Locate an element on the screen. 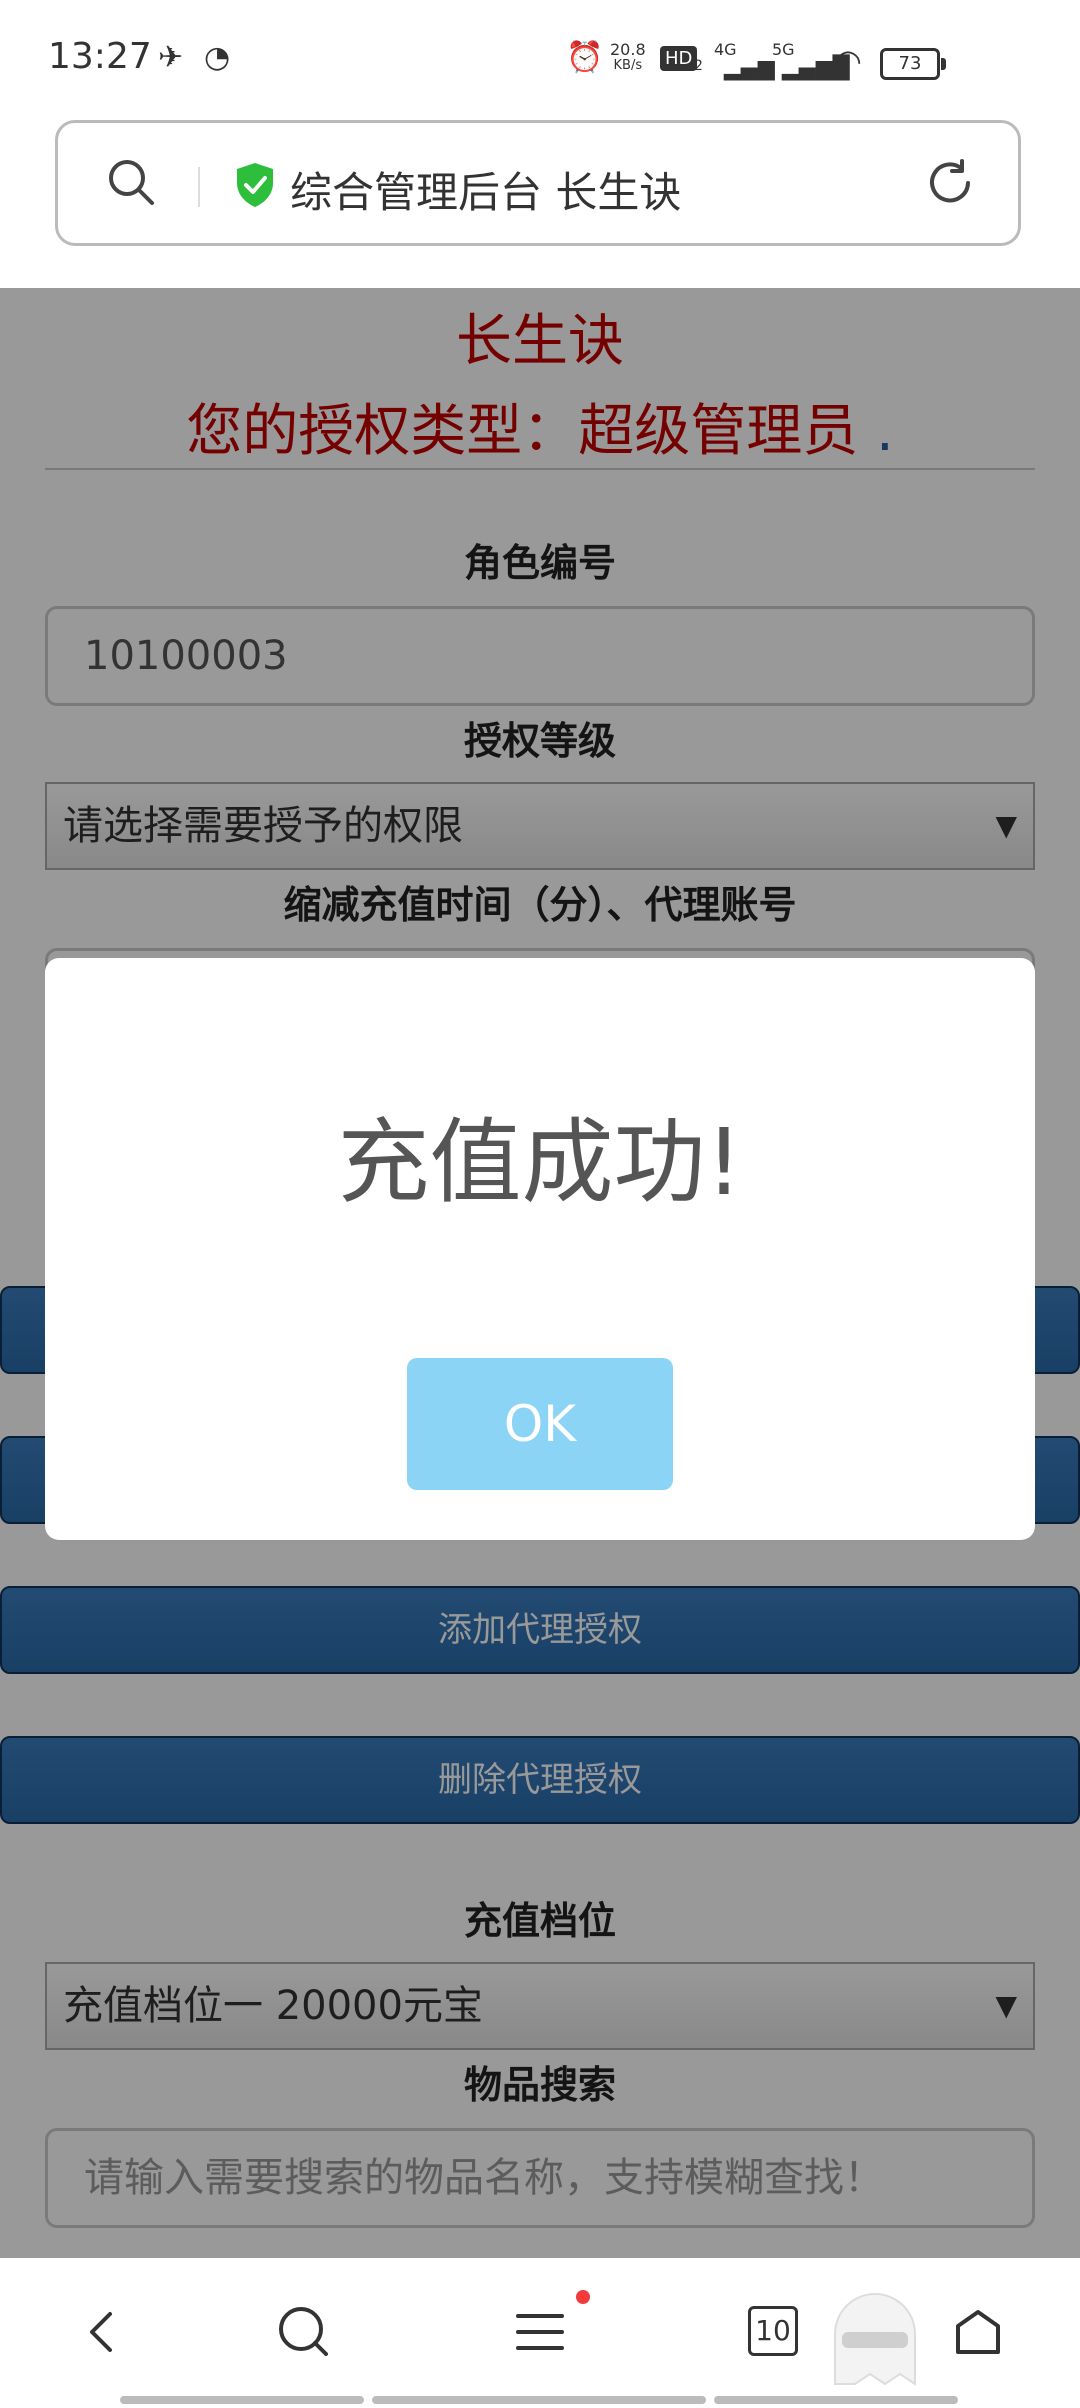  hd-number: 2 is located at coordinates (698, 66).